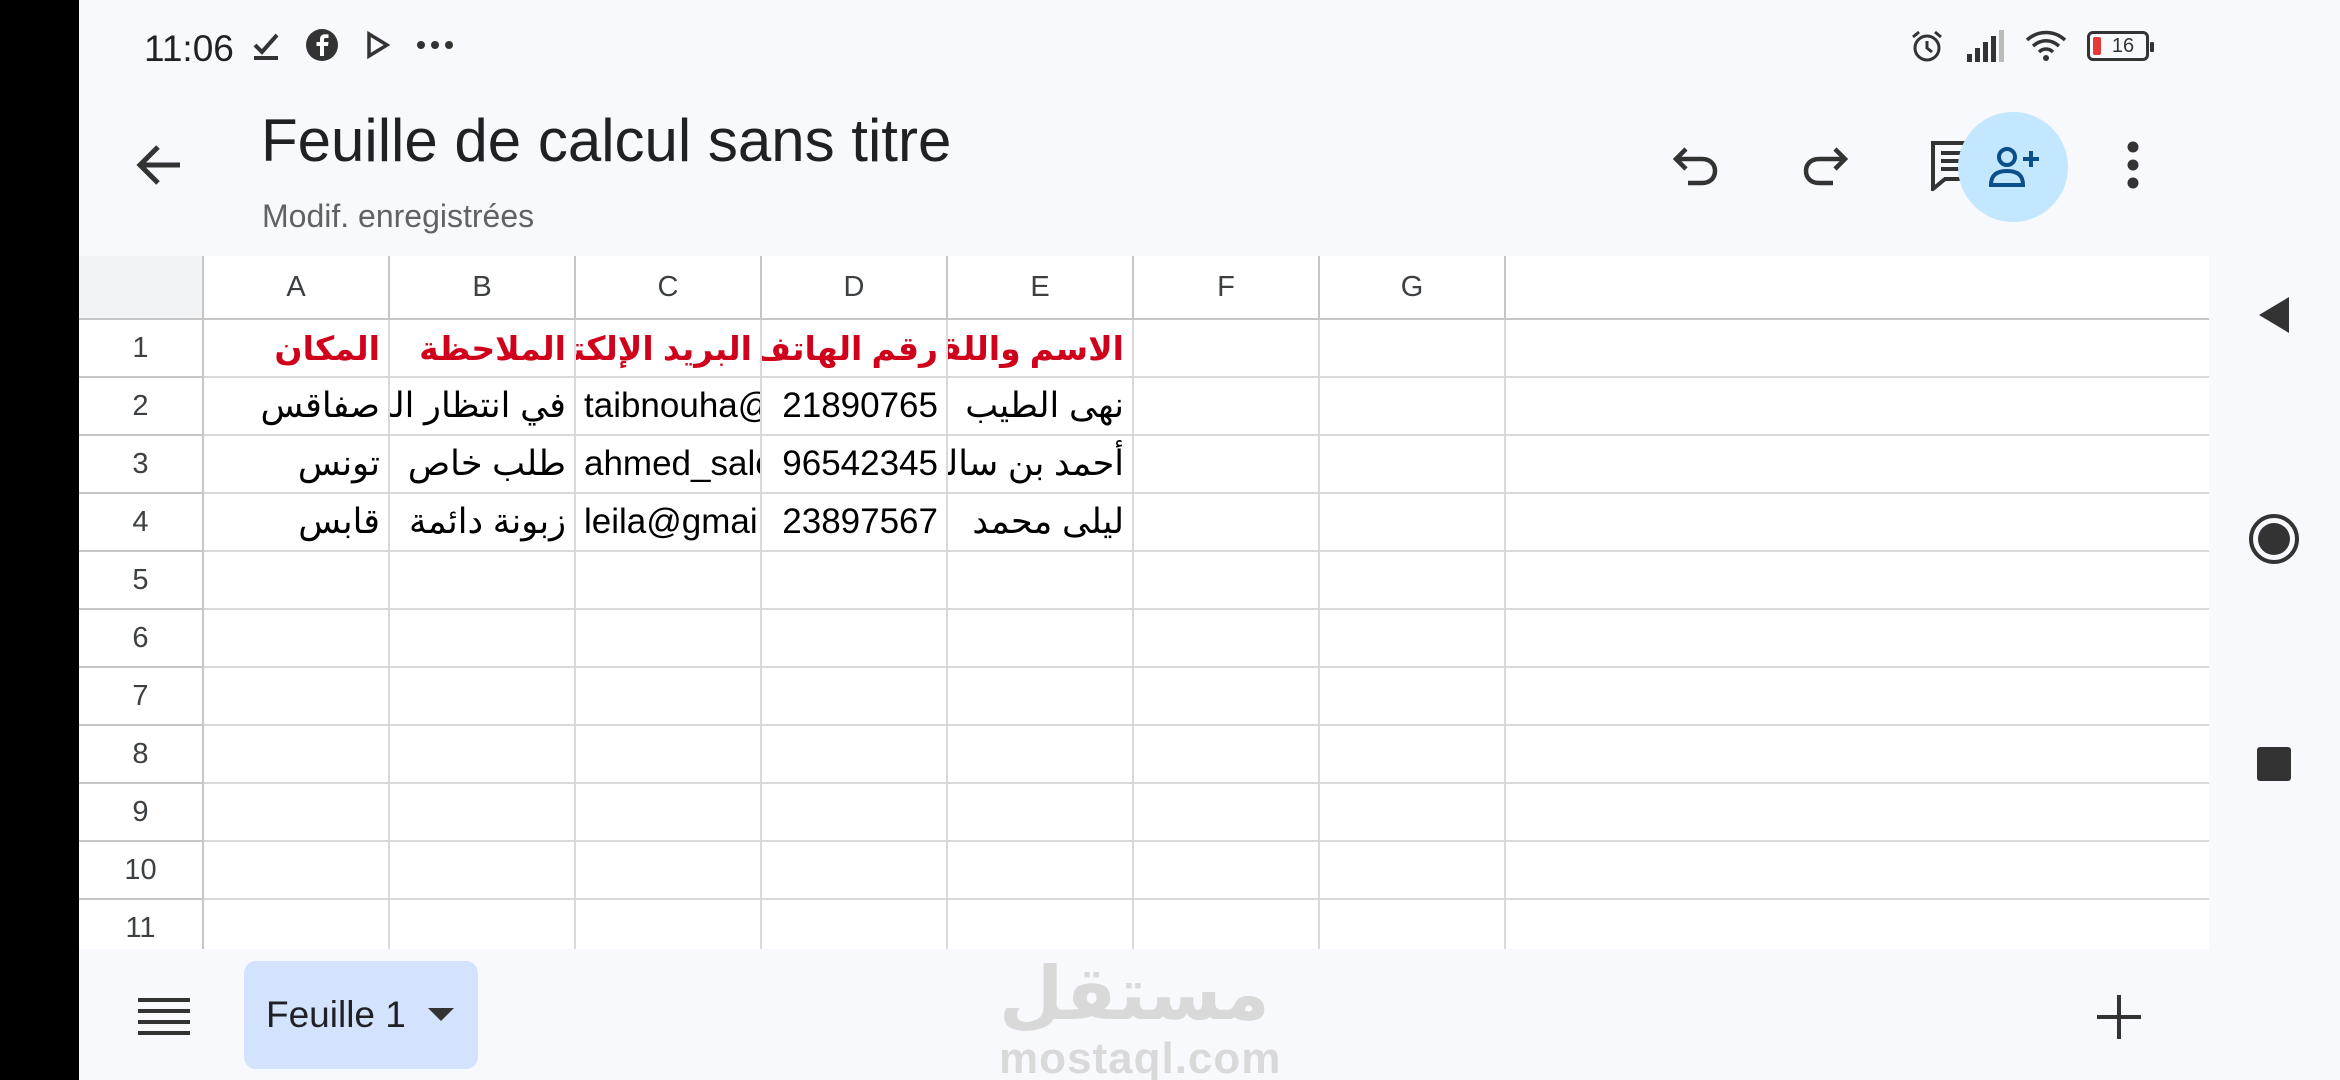  I want to click on cell-a1: المكان, so click(297, 349).